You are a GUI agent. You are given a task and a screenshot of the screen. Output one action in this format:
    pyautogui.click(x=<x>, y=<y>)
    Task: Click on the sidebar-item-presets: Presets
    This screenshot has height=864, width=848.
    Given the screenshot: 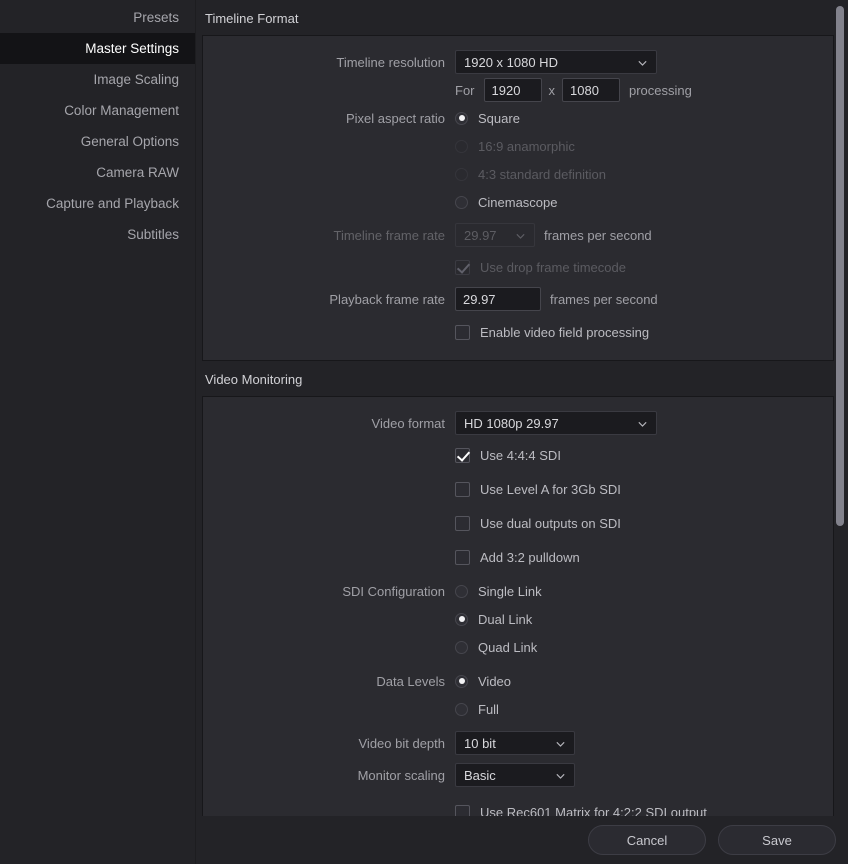 What is the action you would take?
    pyautogui.click(x=97, y=17)
    